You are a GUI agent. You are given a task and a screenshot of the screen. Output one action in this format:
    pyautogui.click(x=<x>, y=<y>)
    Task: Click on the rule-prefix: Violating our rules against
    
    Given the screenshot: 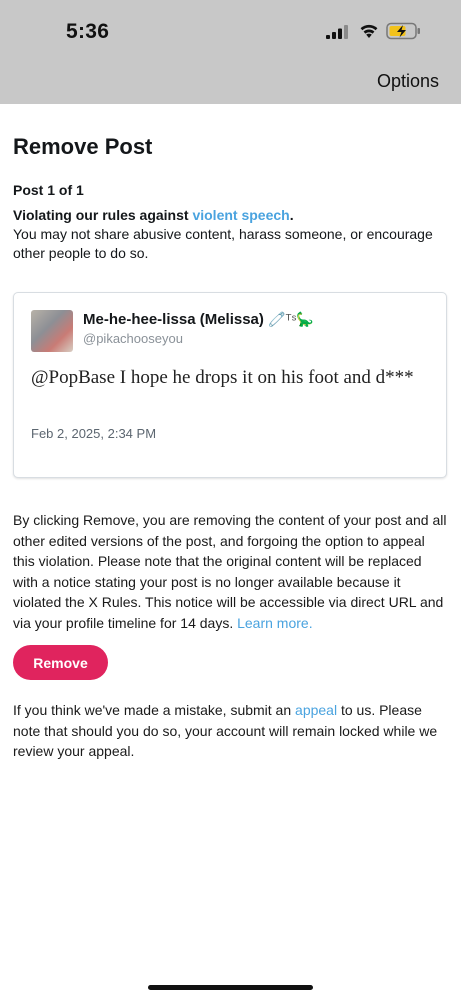 What is the action you would take?
    pyautogui.click(x=103, y=215)
    